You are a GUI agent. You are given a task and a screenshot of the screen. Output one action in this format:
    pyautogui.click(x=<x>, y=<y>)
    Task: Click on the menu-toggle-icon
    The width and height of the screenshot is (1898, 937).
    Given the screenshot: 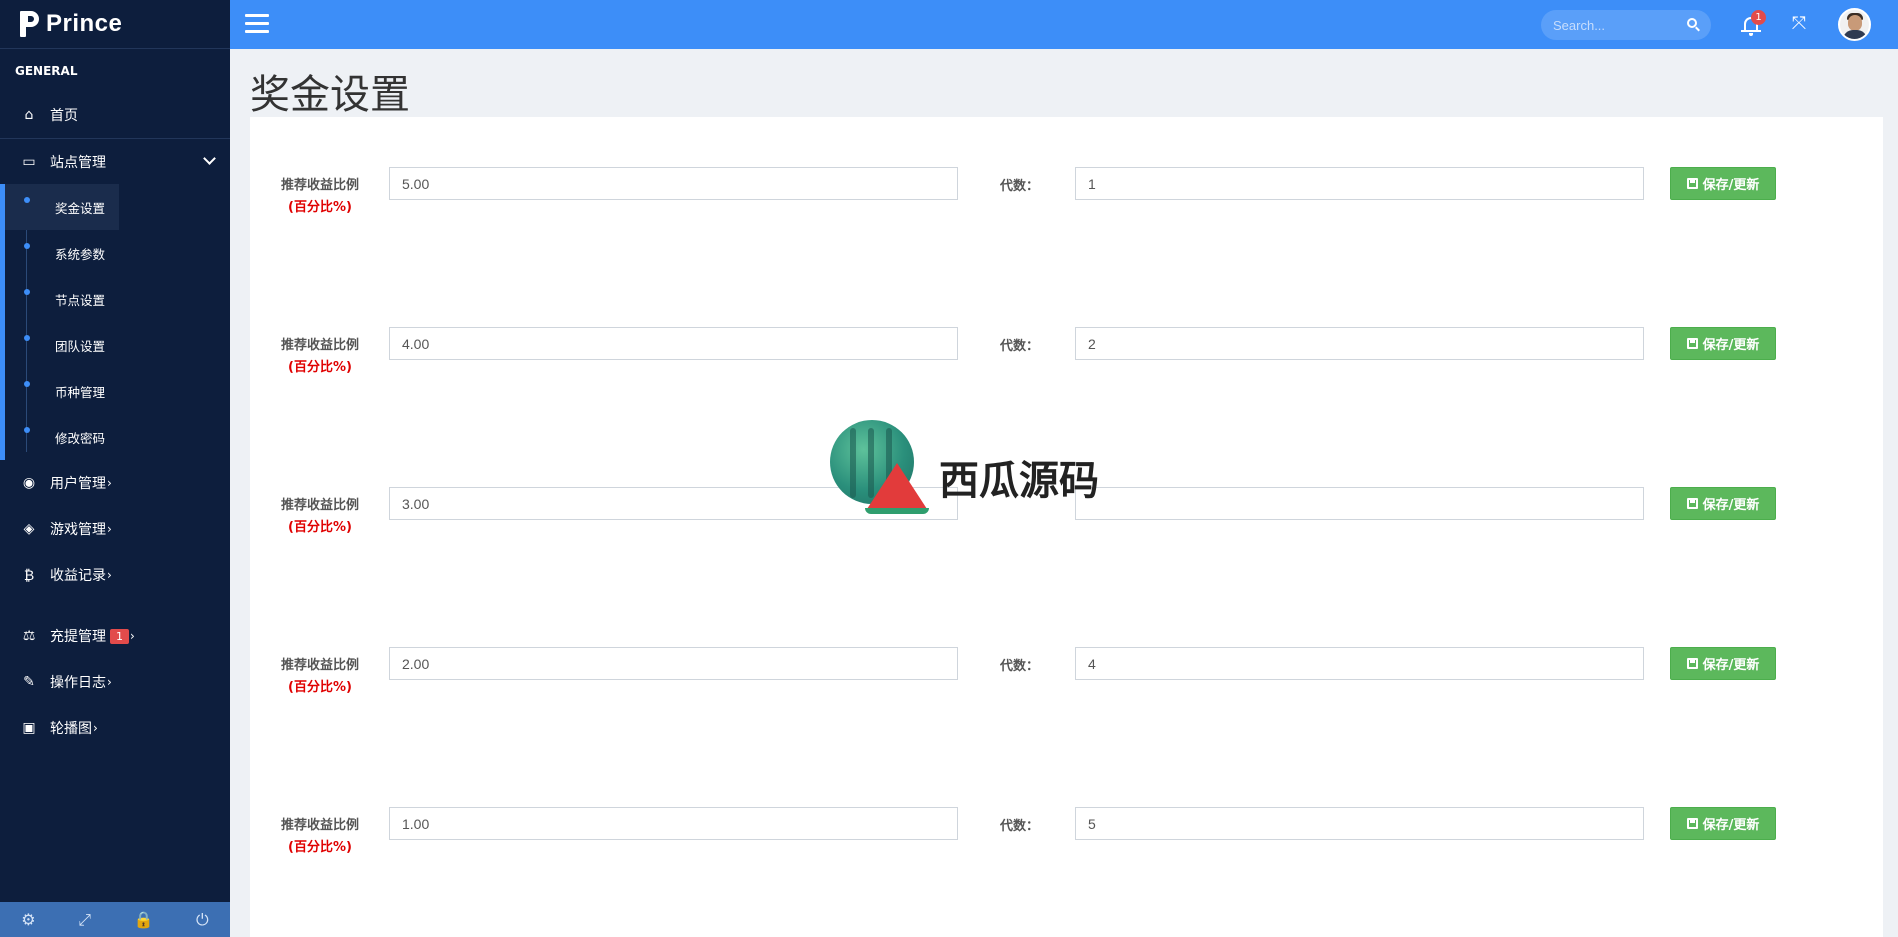 What is the action you would take?
    pyautogui.click(x=257, y=24)
    